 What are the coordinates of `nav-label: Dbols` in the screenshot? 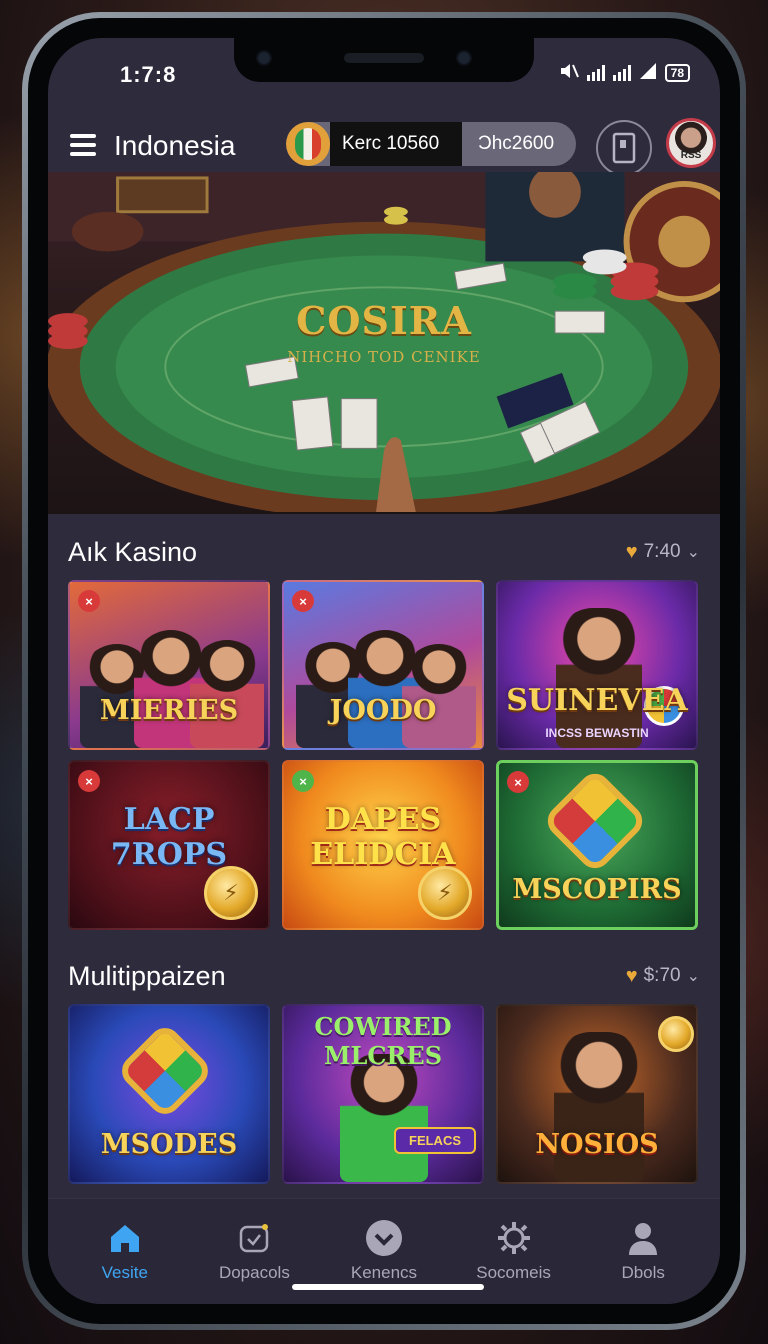 It's located at (643, 1272).